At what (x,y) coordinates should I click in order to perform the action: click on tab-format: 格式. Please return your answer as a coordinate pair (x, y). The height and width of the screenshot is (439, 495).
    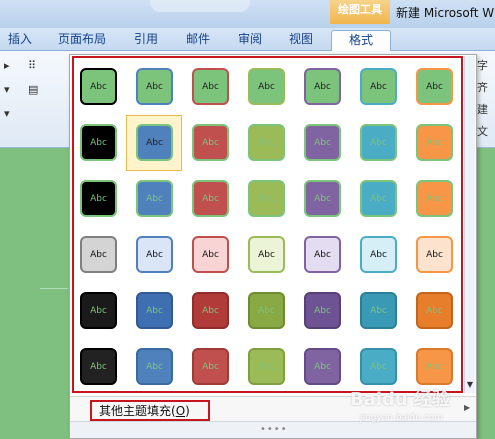
    Looking at the image, I should click on (361, 41).